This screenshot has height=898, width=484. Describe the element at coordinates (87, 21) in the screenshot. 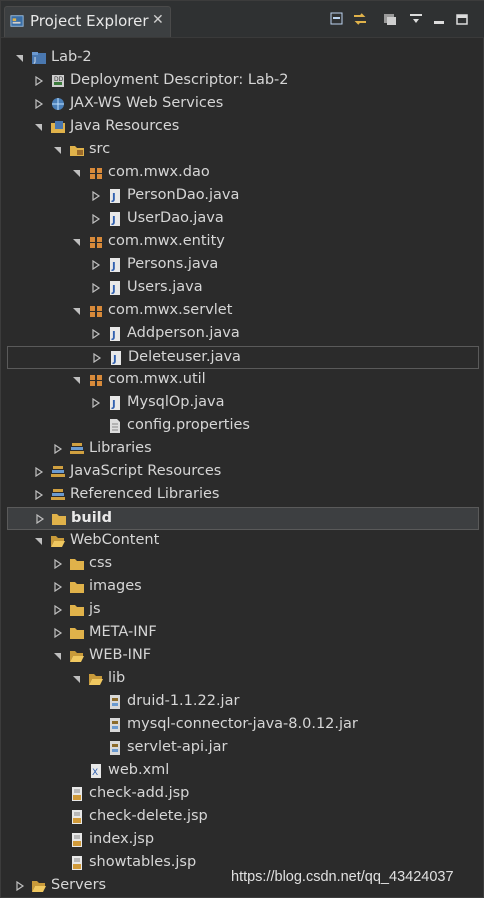

I see `tab-project-explorer: Project Explorer ✕` at that location.